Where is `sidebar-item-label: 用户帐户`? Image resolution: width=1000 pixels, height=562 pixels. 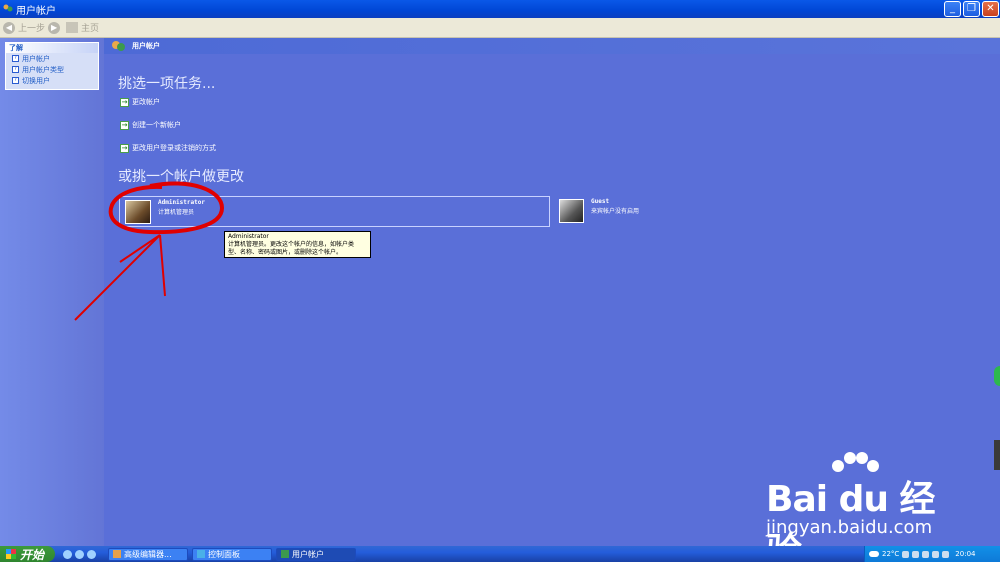 sidebar-item-label: 用户帐户 is located at coordinates (36, 58).